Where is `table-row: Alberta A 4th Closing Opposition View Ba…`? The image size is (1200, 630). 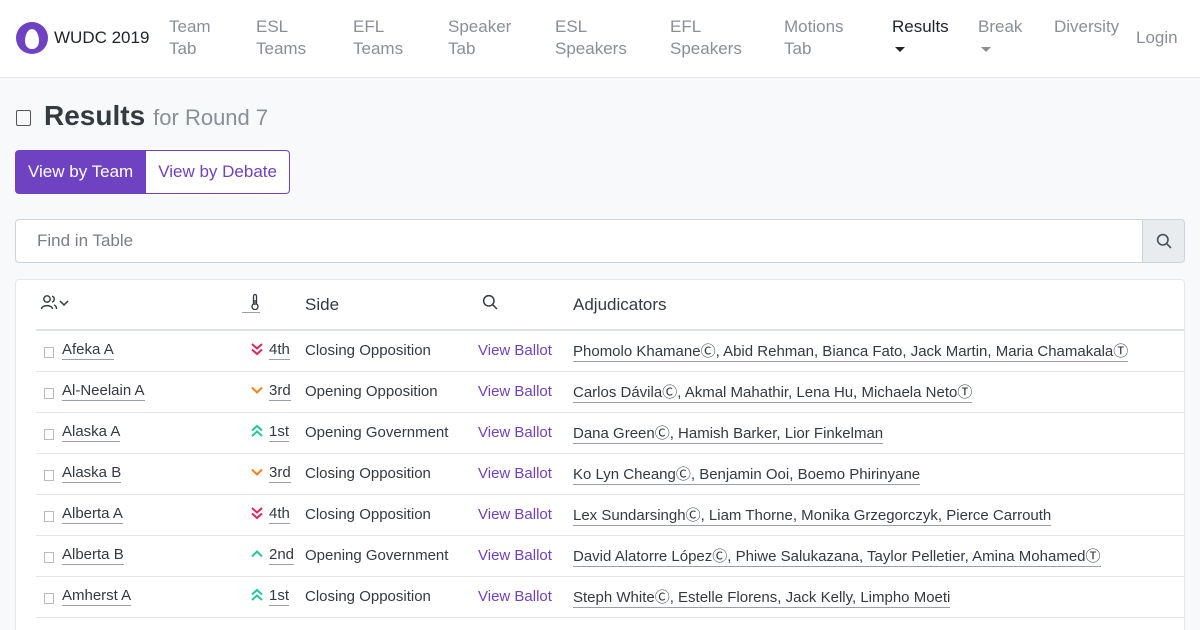
table-row: Alberta A 4th Closing Opposition View Ba… is located at coordinates (610, 515).